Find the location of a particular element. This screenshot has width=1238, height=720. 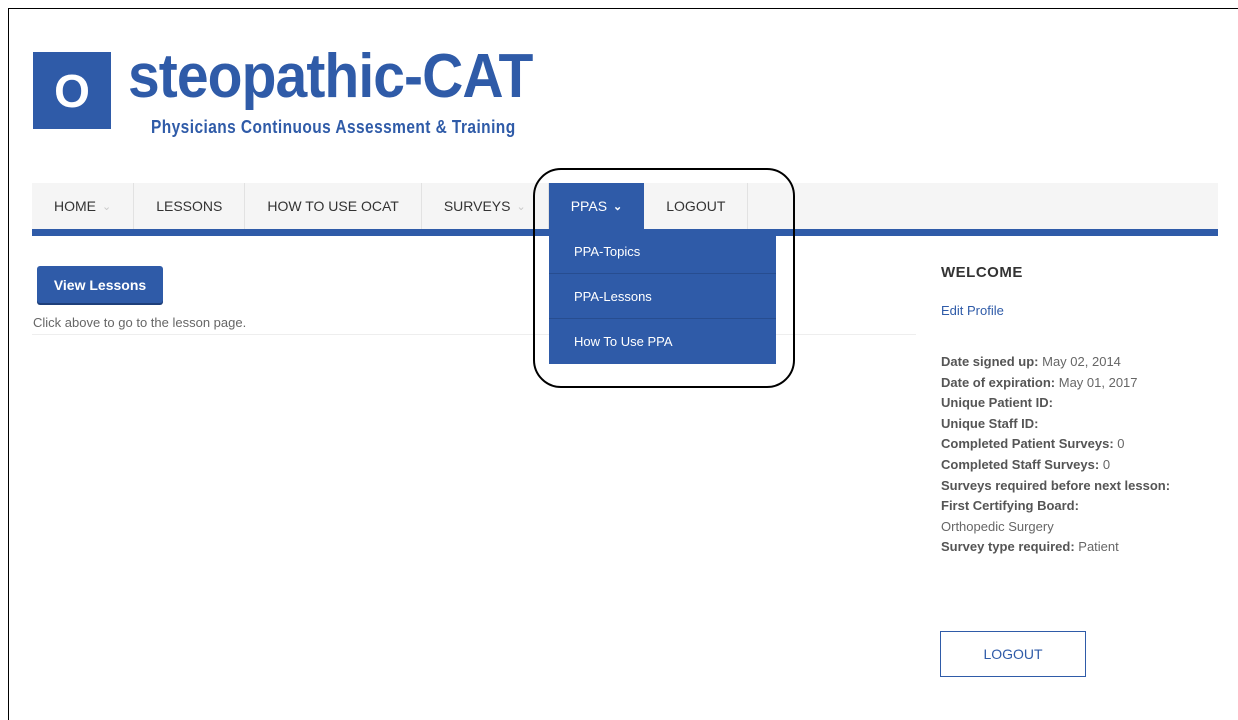

dropdown-item-ppa-lessons: PPA-Lessons is located at coordinates (662, 296).